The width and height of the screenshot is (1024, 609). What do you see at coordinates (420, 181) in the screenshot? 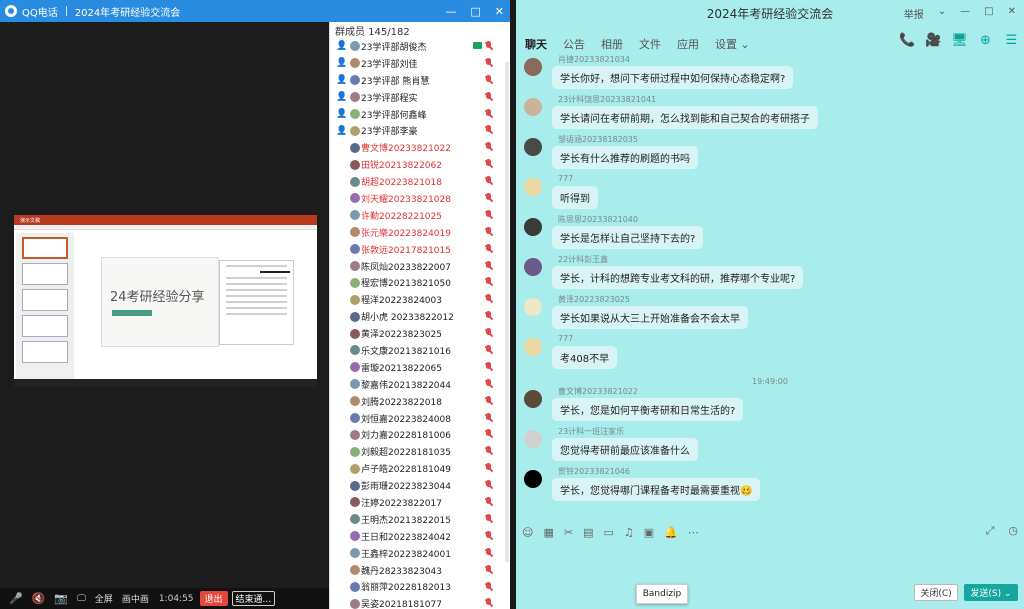
I see `member-item: 胡超20223821018` at bounding box center [420, 181].